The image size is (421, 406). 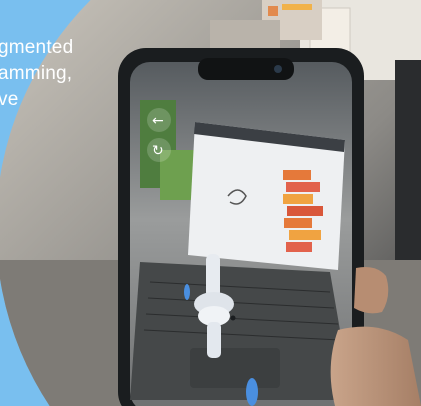 I want to click on caption-line-1: gmented, so click(x=37, y=47).